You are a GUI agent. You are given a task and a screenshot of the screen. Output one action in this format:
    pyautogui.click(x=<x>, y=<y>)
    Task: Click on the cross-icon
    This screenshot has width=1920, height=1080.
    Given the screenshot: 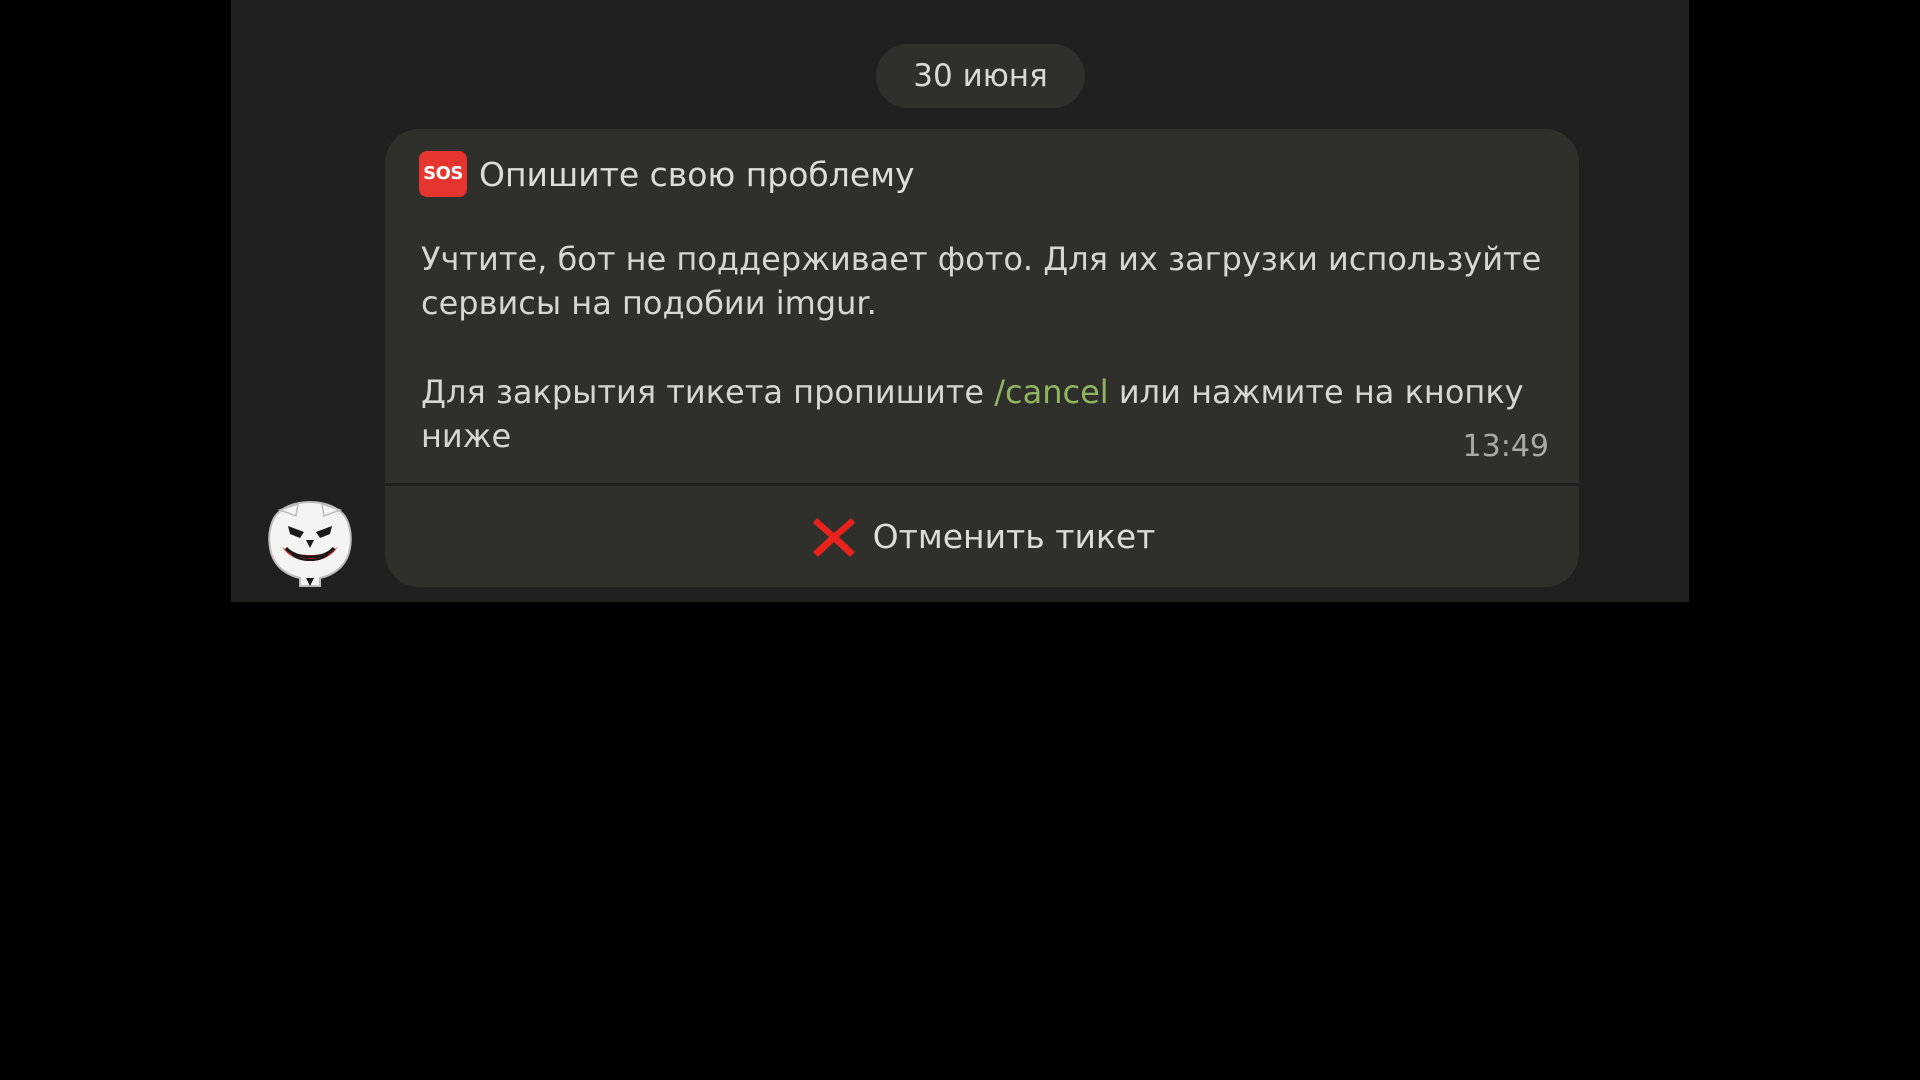 What is the action you would take?
    pyautogui.click(x=833, y=537)
    